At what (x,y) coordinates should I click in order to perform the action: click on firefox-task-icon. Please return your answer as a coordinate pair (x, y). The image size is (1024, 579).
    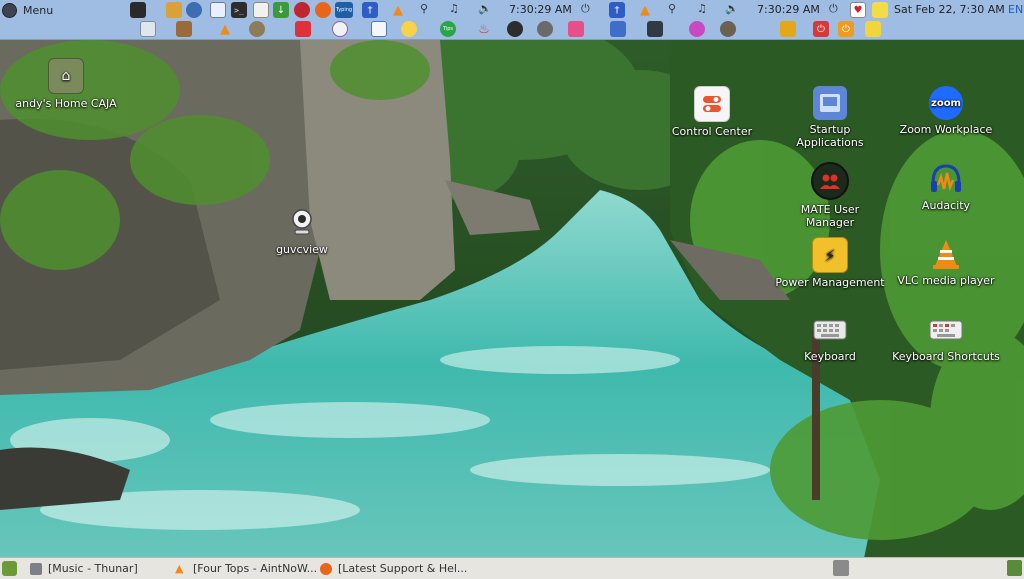
    Looking at the image, I should click on (326, 568).